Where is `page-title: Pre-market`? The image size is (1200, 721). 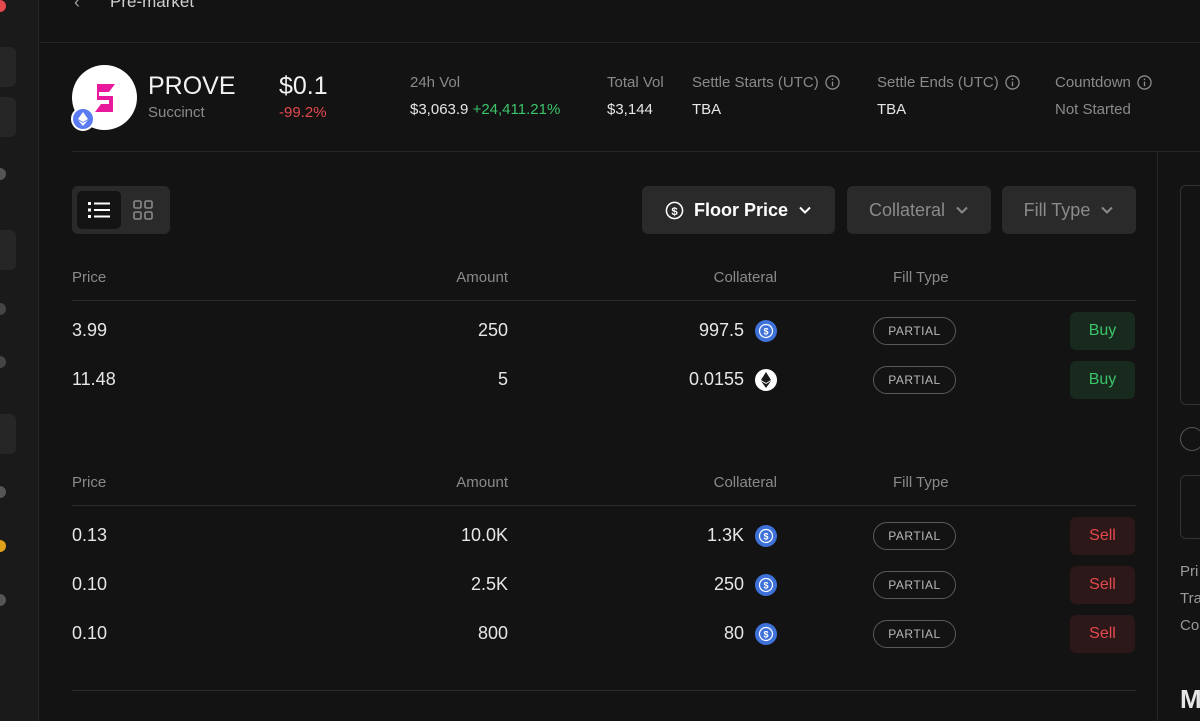
page-title: Pre-market is located at coordinates (152, 5).